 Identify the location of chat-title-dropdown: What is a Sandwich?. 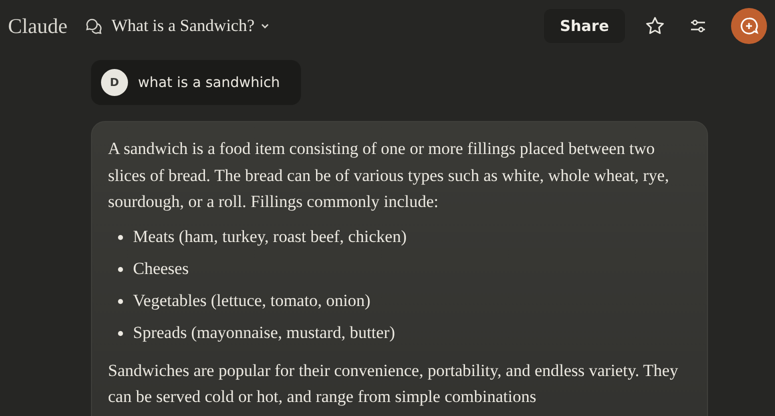
(190, 26).